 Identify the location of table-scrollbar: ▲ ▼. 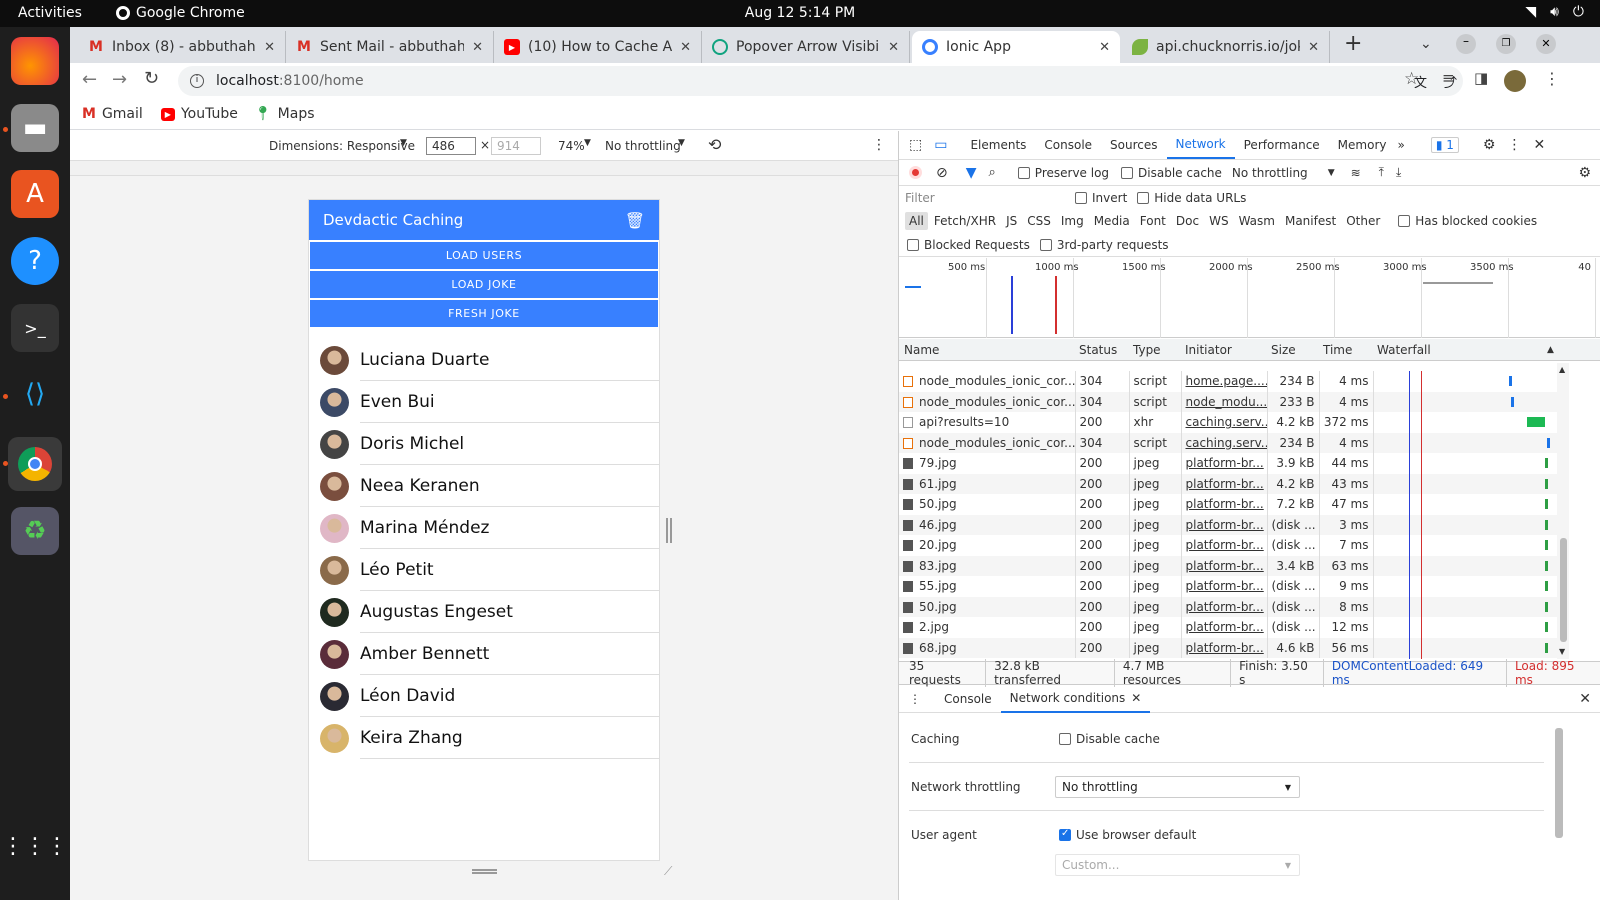
(1563, 511).